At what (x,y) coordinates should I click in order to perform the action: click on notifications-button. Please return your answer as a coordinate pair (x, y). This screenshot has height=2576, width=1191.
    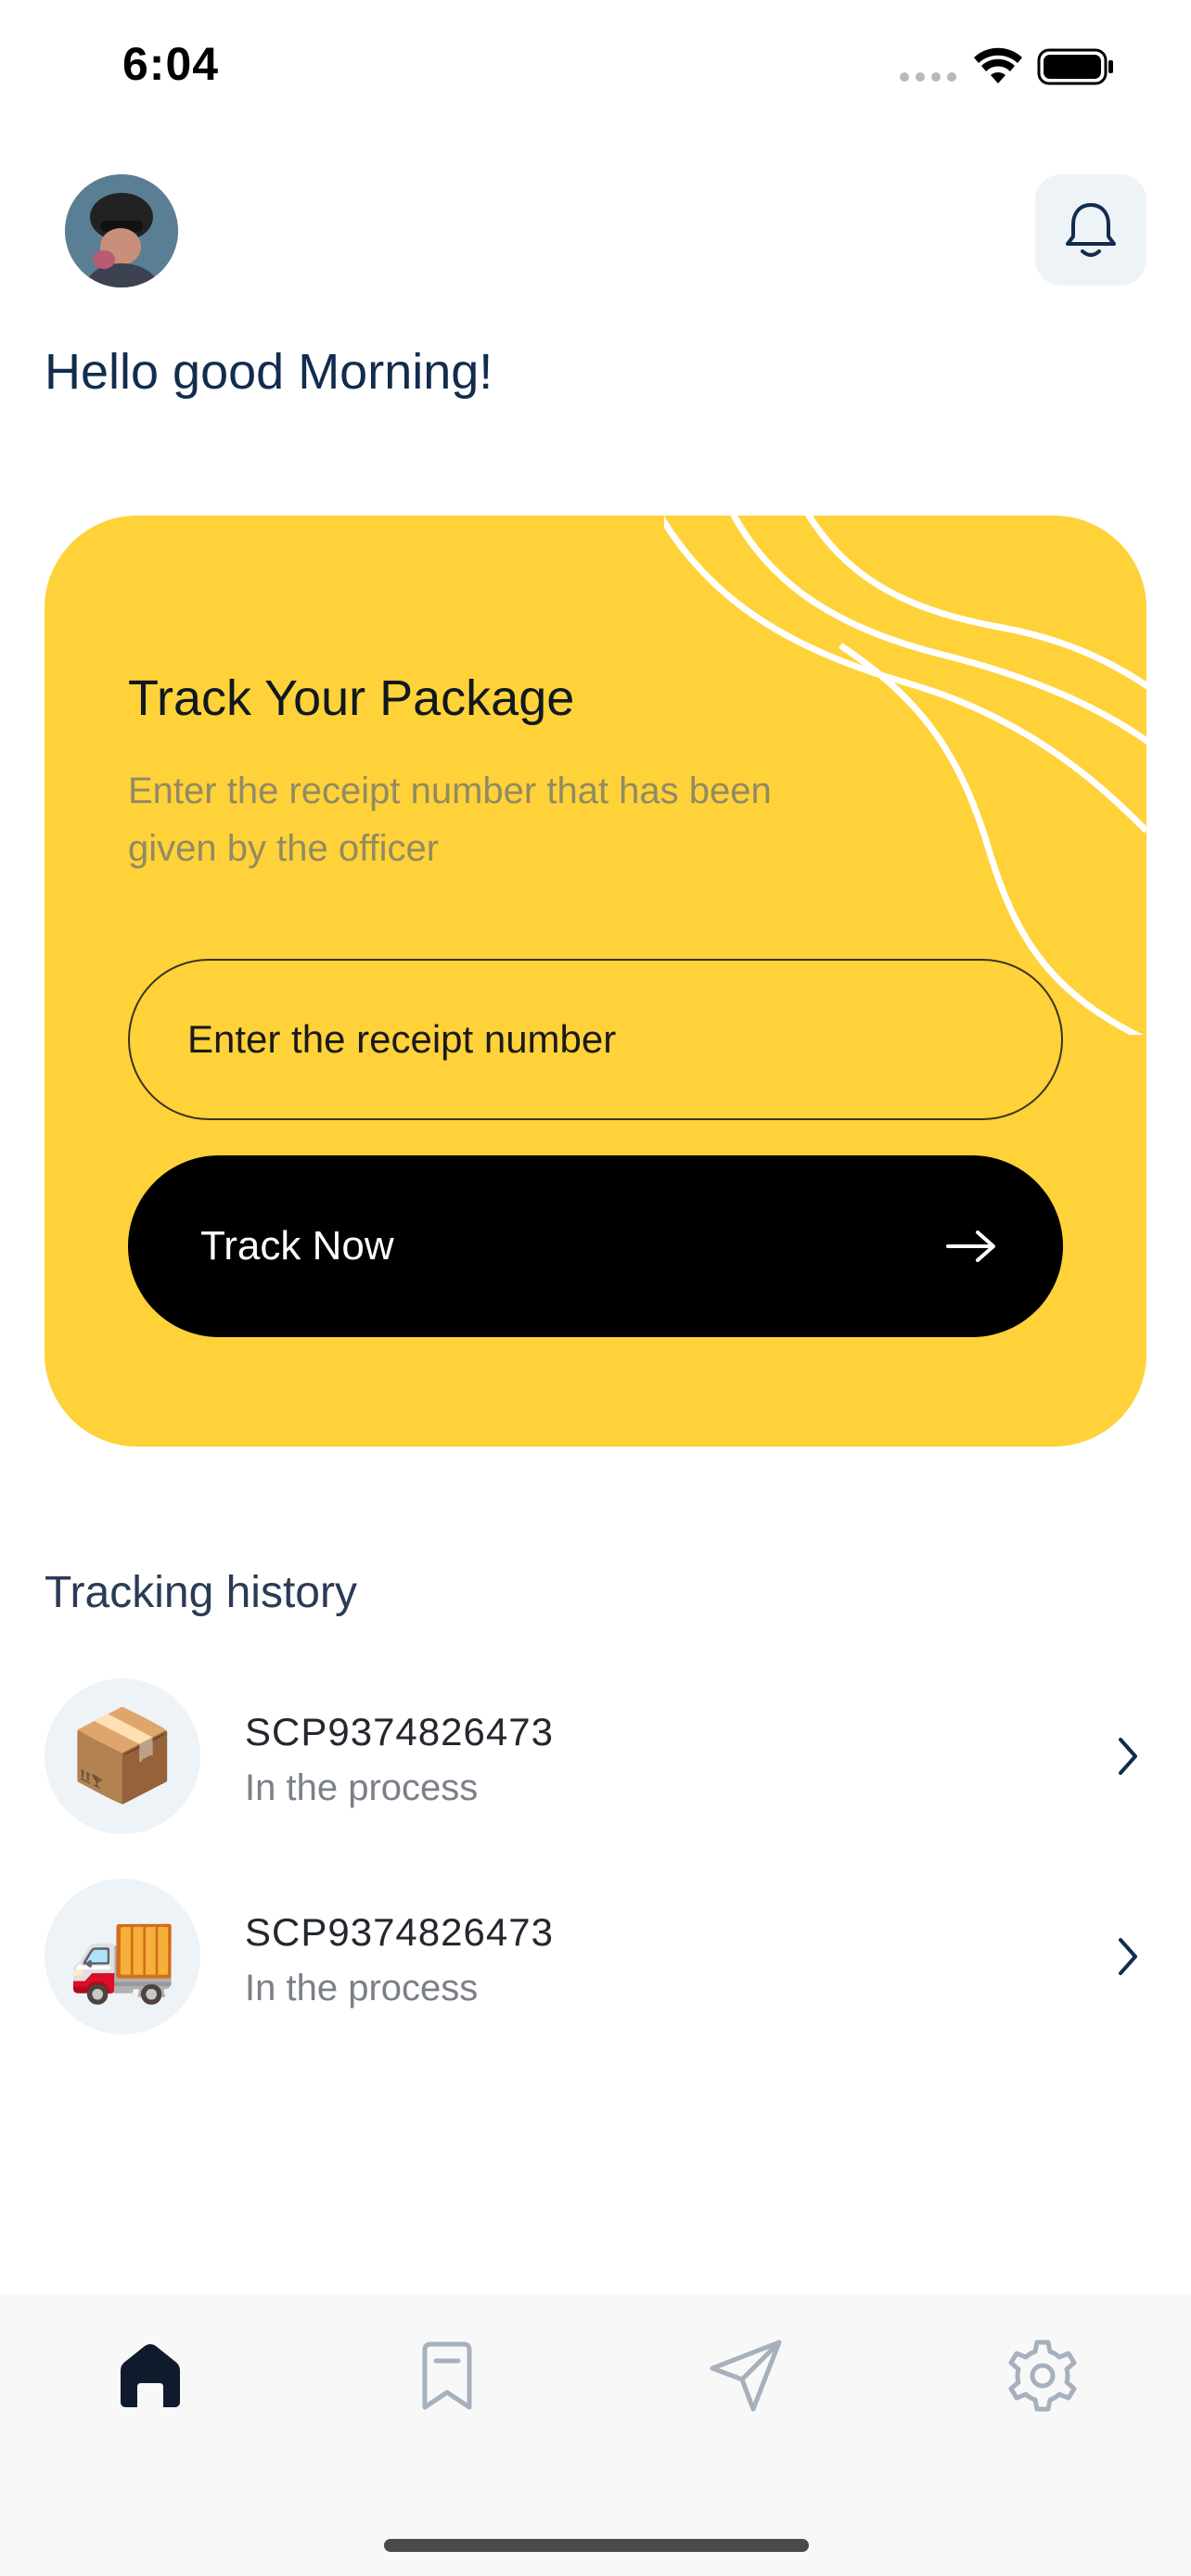
    Looking at the image, I should click on (1090, 230).